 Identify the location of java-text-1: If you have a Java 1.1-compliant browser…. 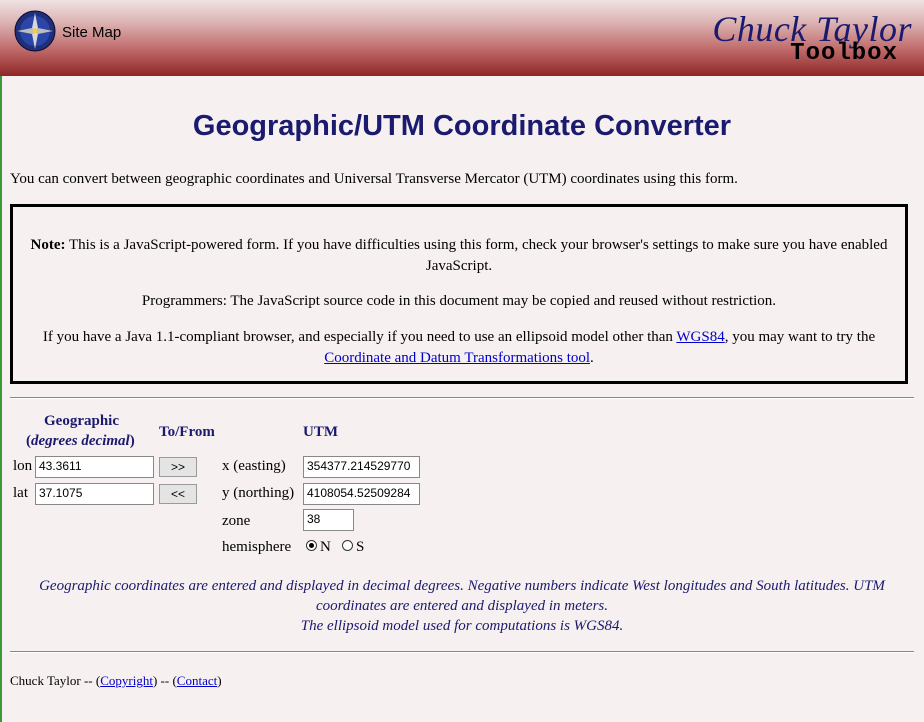
(359, 337).